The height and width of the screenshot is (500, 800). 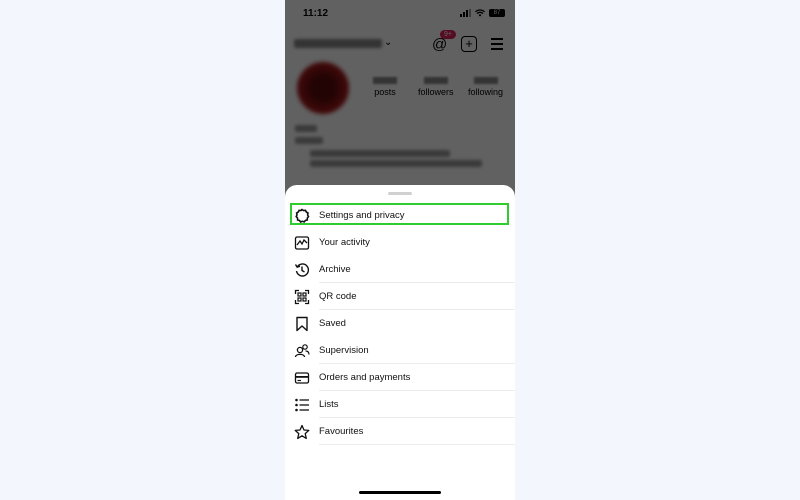 What do you see at coordinates (400, 350) in the screenshot?
I see `menu-item-supervision: Supervision` at bounding box center [400, 350].